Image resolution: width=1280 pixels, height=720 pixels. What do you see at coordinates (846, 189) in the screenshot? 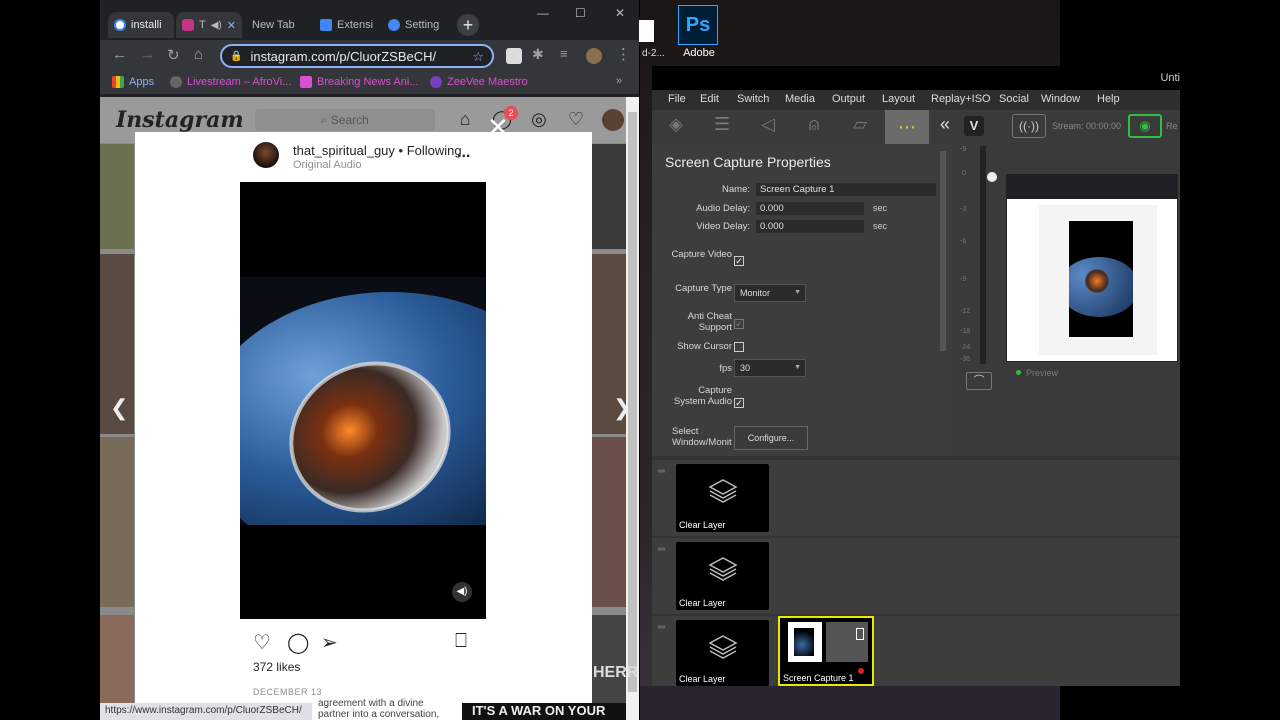
I see `name-field: Screen Capture 1` at bounding box center [846, 189].